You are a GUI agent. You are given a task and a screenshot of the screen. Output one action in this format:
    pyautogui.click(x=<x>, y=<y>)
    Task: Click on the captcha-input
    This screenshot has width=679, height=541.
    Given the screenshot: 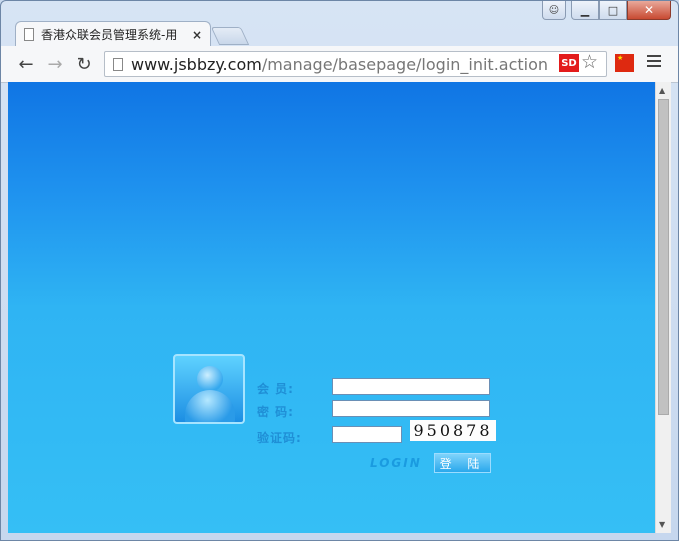 What is the action you would take?
    pyautogui.click(x=367, y=434)
    